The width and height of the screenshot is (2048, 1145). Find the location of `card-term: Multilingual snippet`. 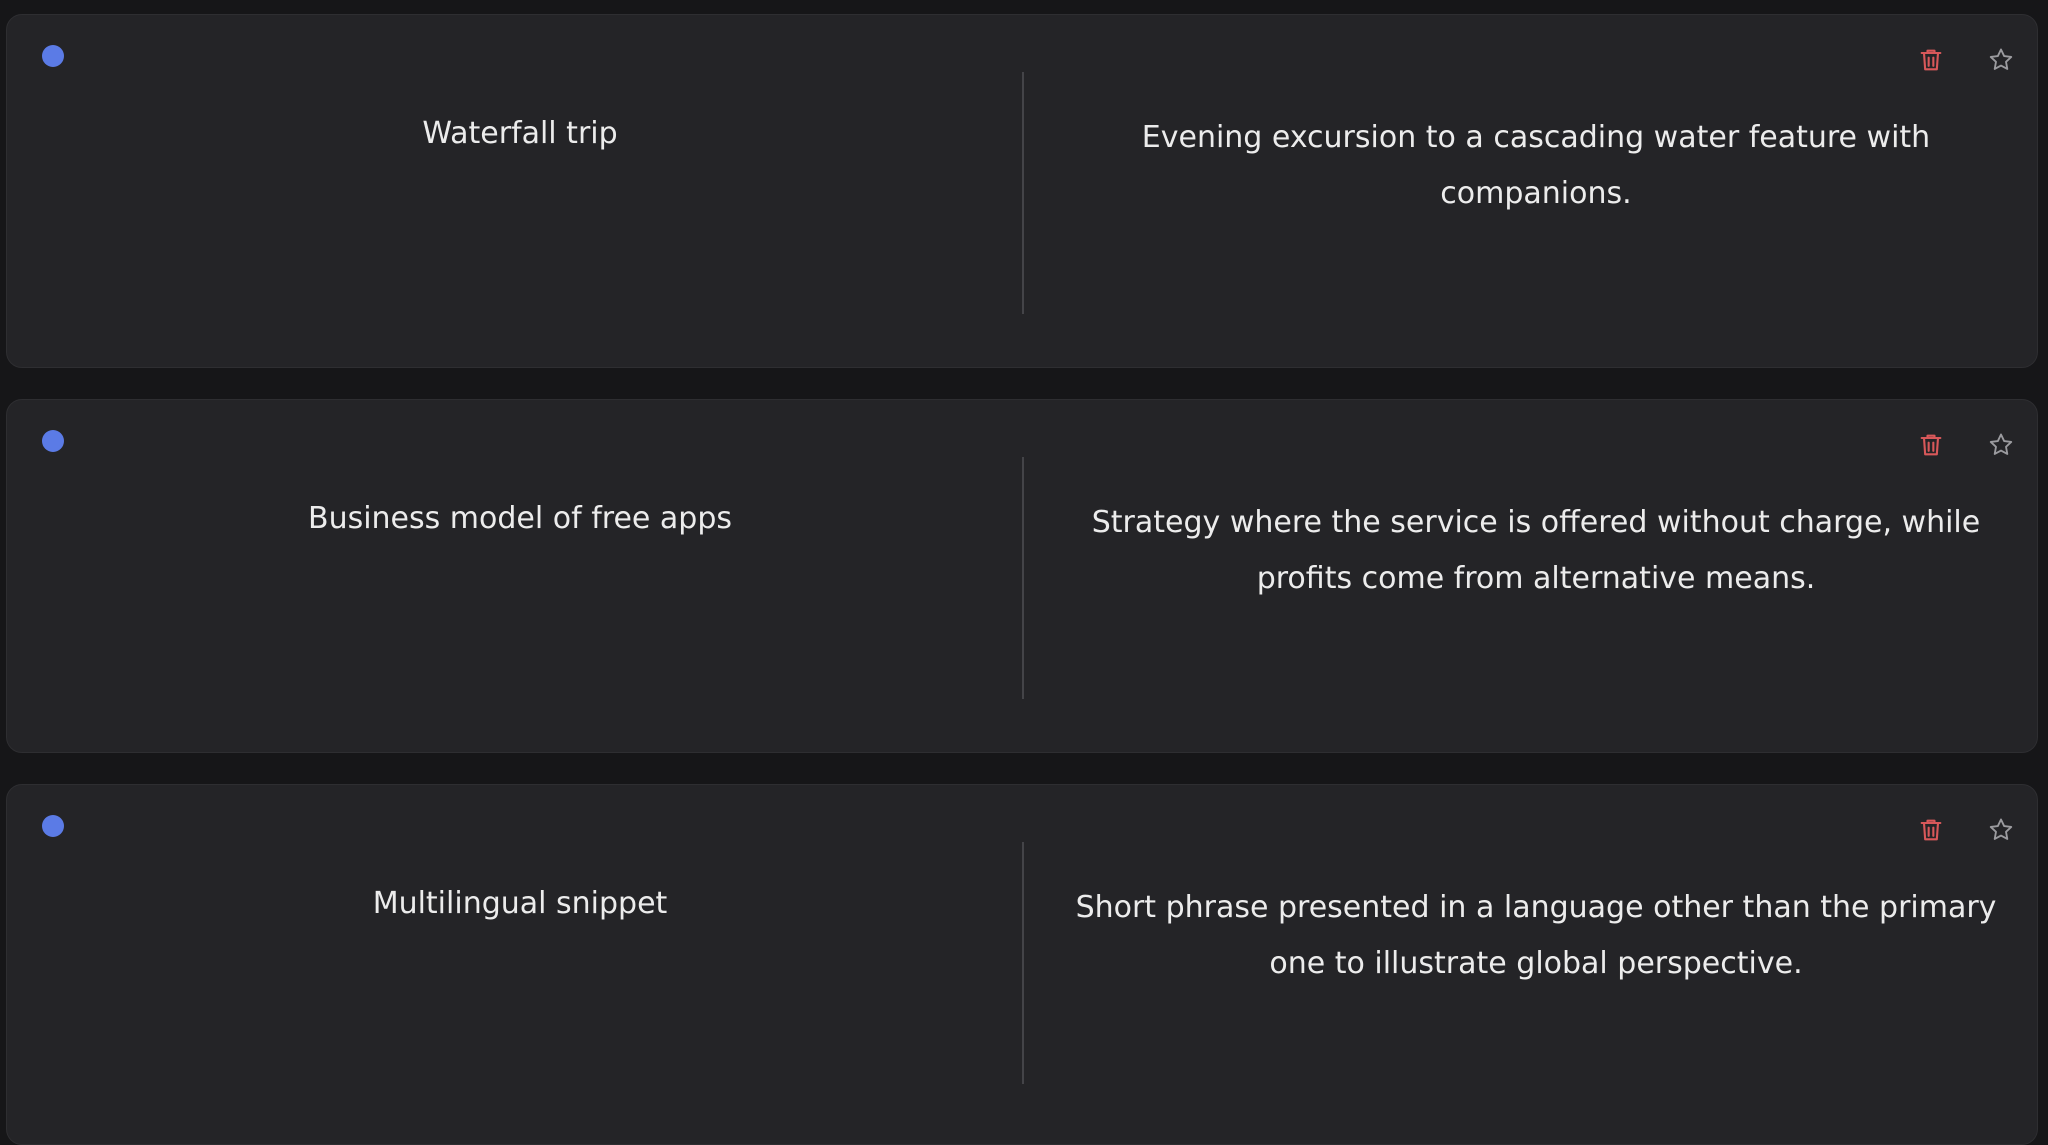

card-term: Multilingual snippet is located at coordinates (520, 903).